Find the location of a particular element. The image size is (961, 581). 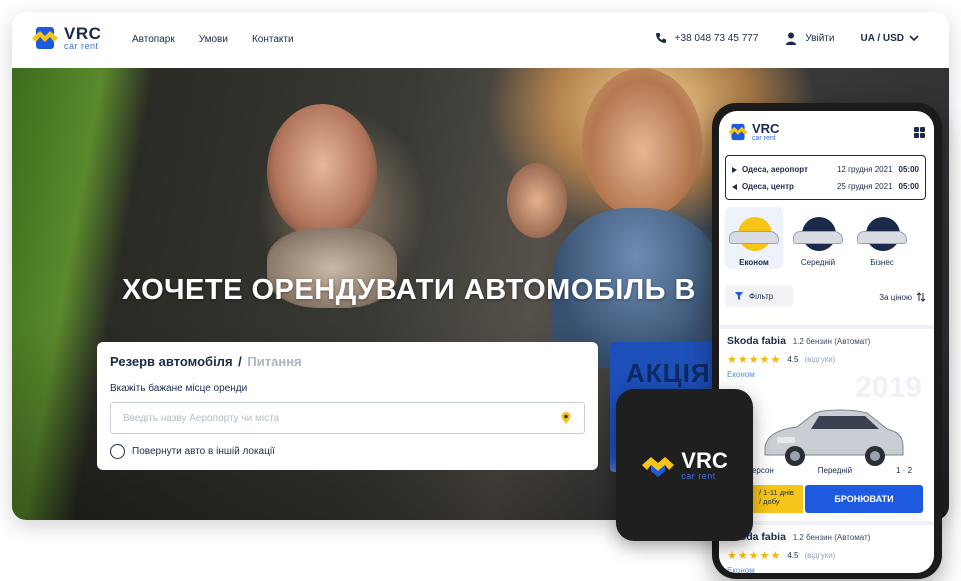

header-actions: +38 048 73 45 777 Увійти UA / USD is located at coordinates (773, 38).